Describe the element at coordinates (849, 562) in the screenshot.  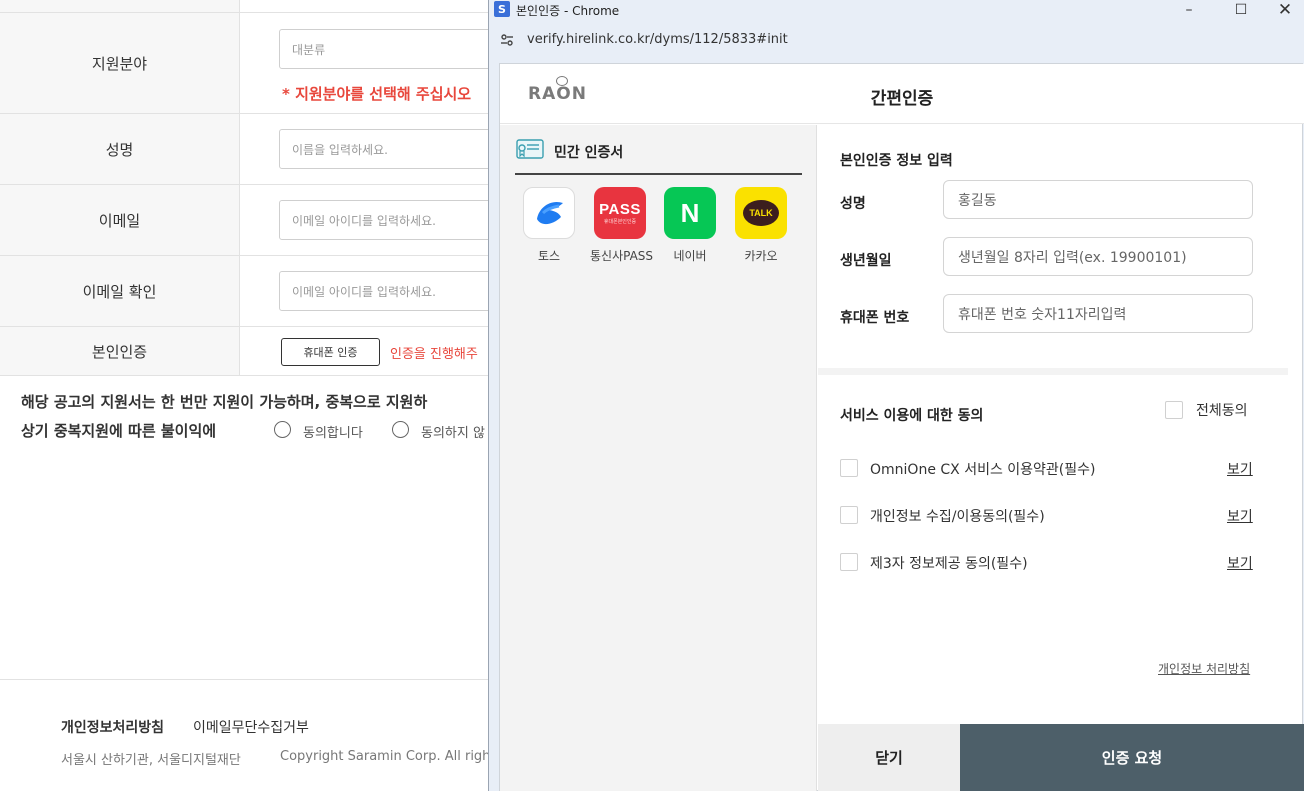
I see `agreement-checkbox-thirdparty` at that location.